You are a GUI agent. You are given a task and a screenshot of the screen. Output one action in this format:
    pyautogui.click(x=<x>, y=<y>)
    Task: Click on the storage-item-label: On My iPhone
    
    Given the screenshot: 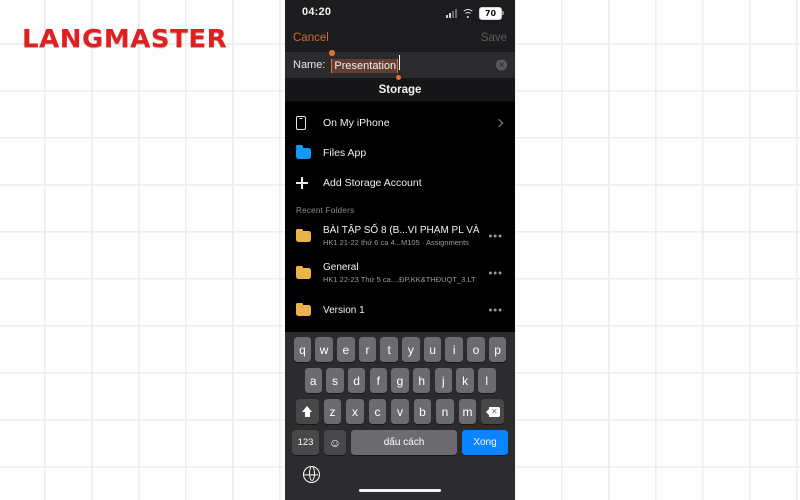 What is the action you would take?
    pyautogui.click(x=356, y=123)
    